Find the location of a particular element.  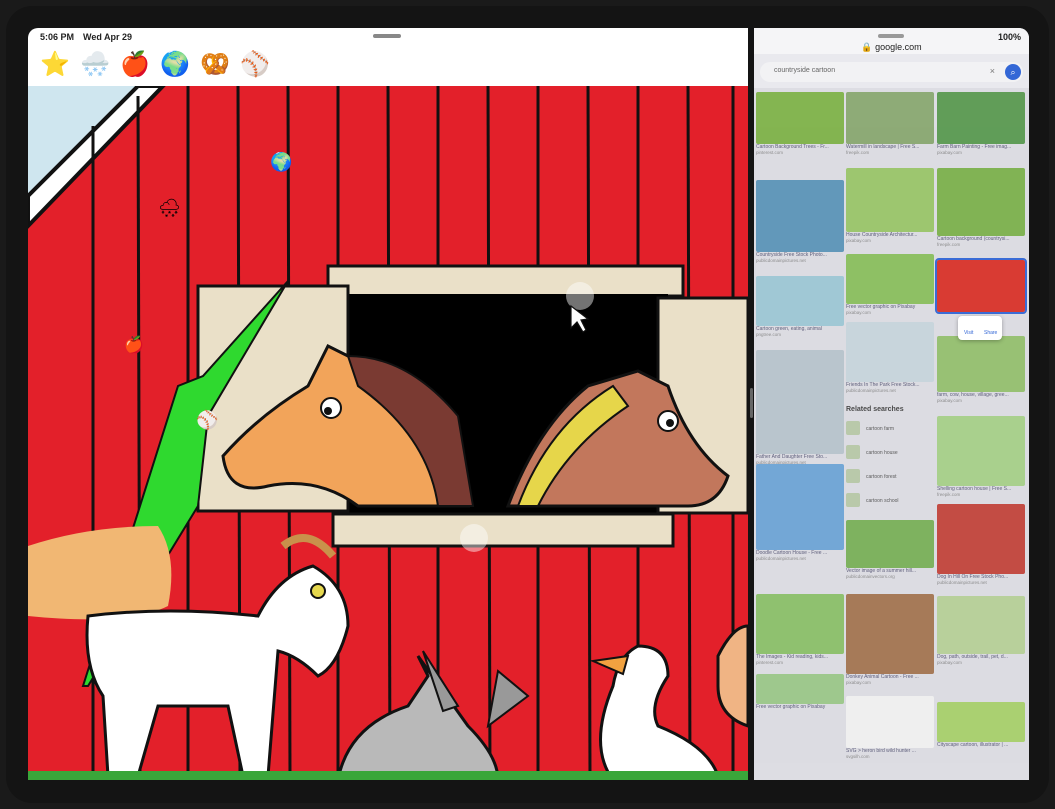

related-search-item: cartoon school is located at coordinates (890, 501).